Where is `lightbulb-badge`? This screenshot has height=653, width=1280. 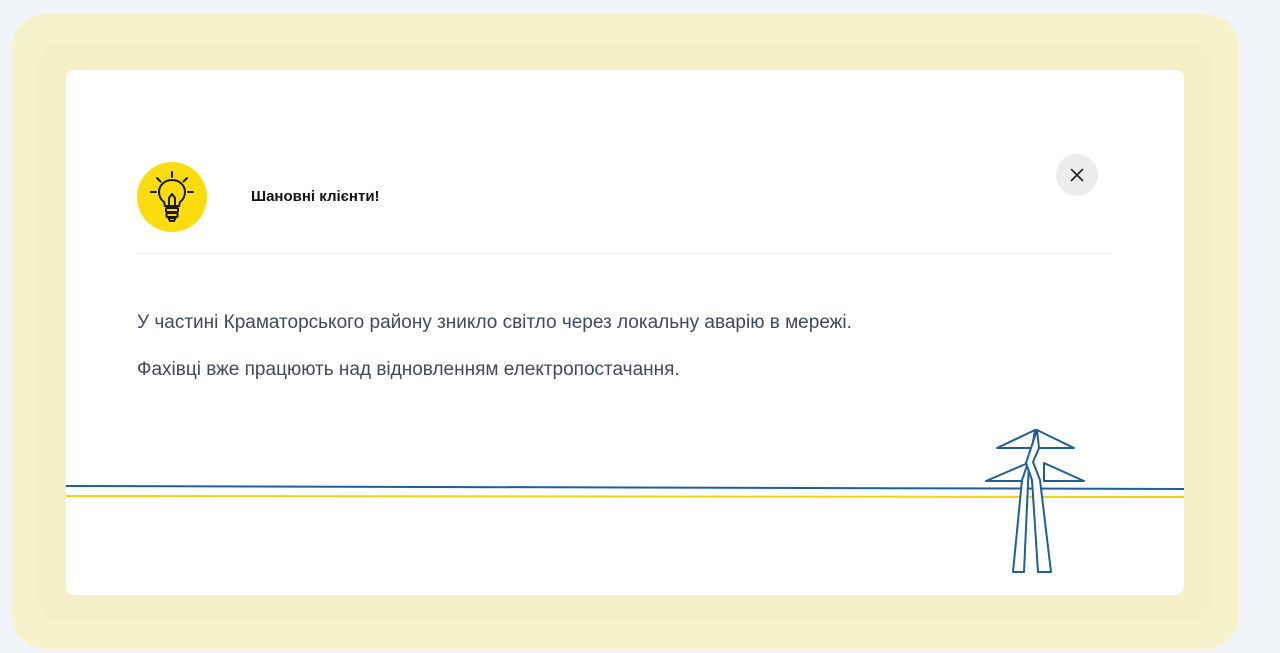
lightbulb-badge is located at coordinates (172, 197).